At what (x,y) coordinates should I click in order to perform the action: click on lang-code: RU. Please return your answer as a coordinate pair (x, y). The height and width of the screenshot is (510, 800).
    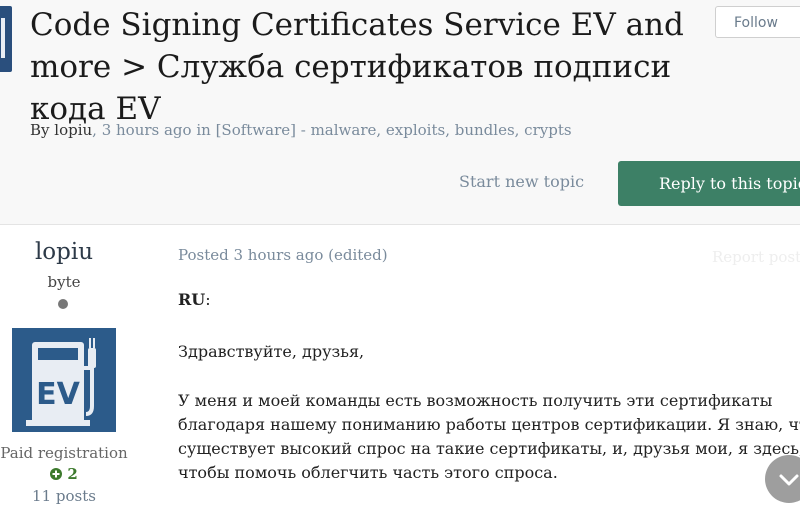
    Looking at the image, I should click on (192, 299).